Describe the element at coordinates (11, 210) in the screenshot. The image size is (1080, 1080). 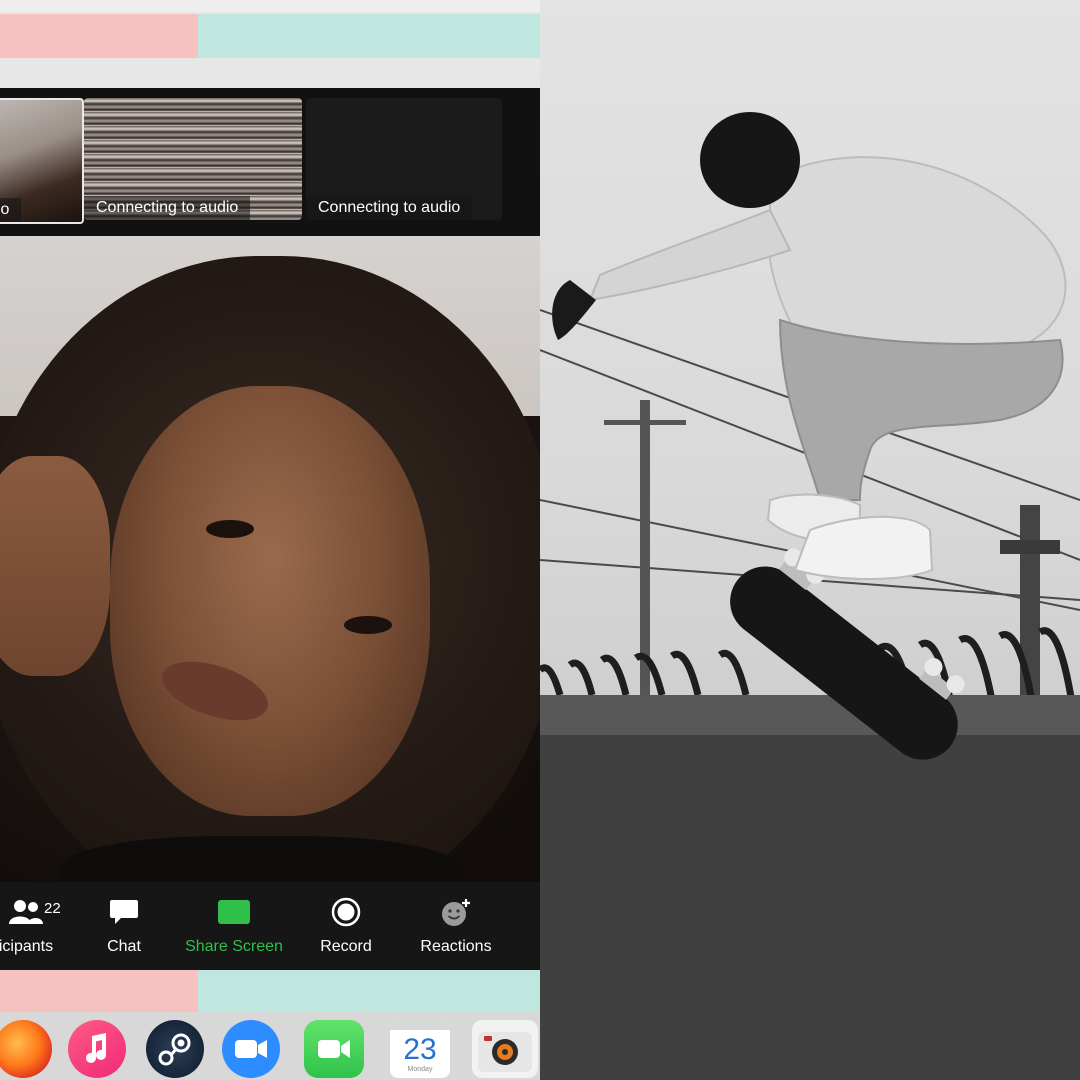
I see `thumbnail-caption: dio` at that location.